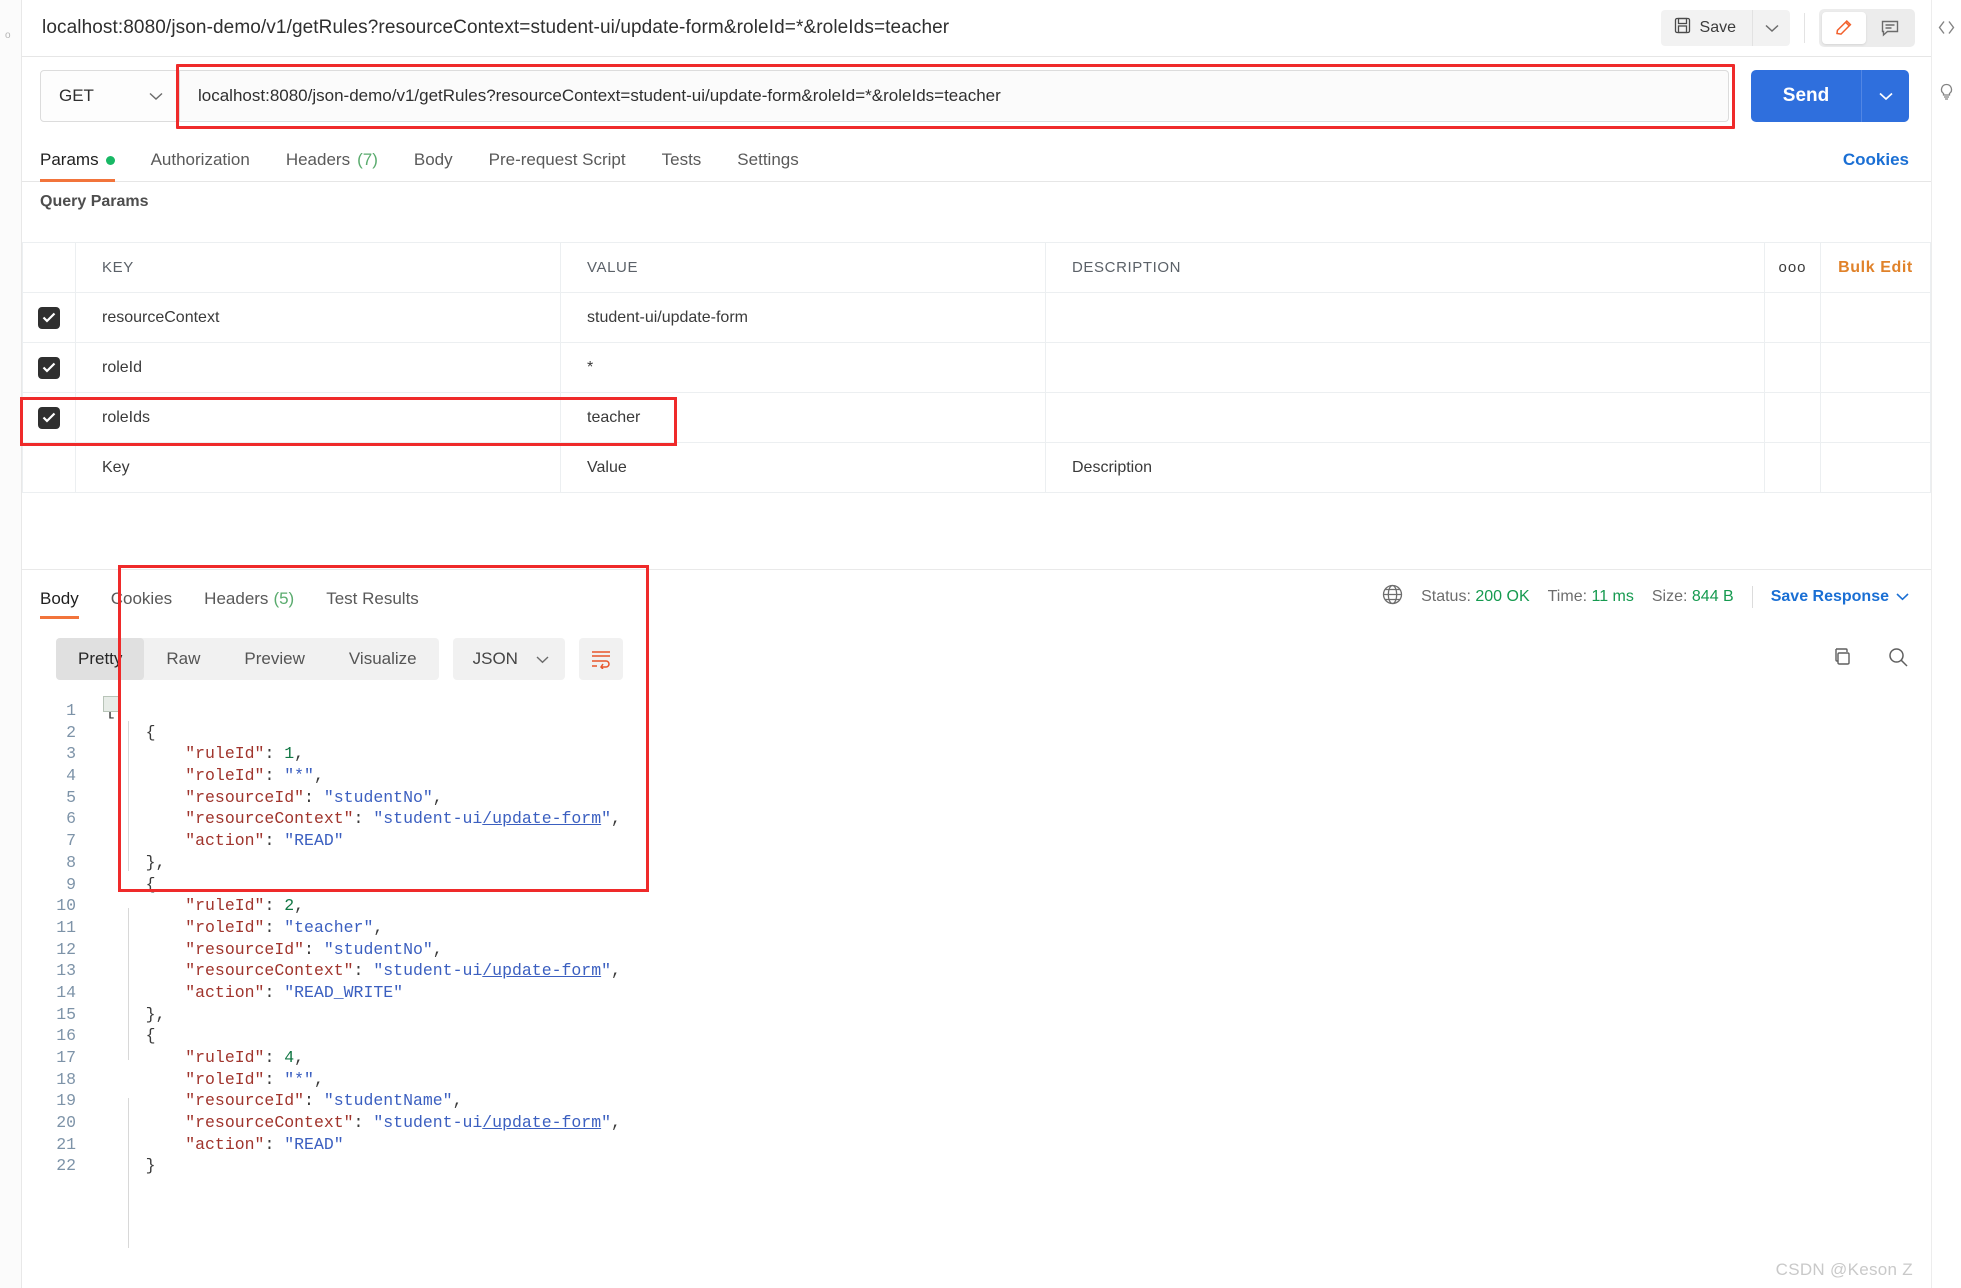  Describe the element at coordinates (803, 467) in the screenshot. I see `new-param-value-input: Value` at that location.